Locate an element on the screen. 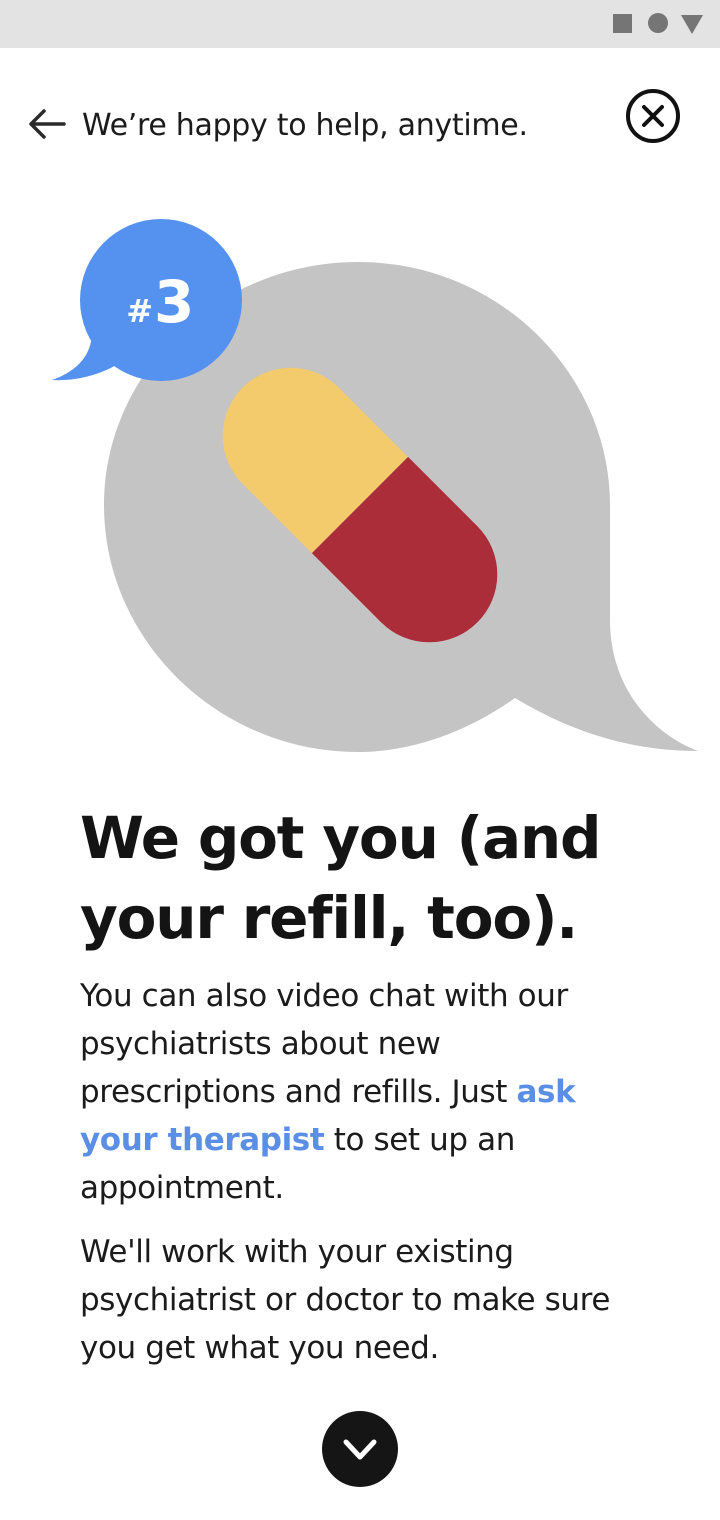  header: We’re happy to help, anytime. is located at coordinates (360, 123).